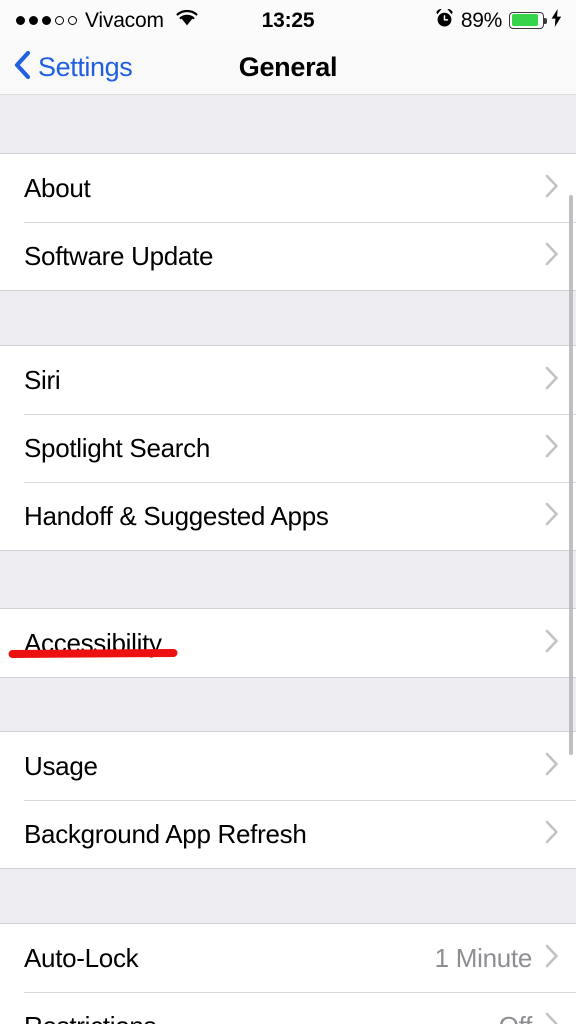  I want to click on settings-row-spotlight-search: Spotlight Search, so click(288, 448).